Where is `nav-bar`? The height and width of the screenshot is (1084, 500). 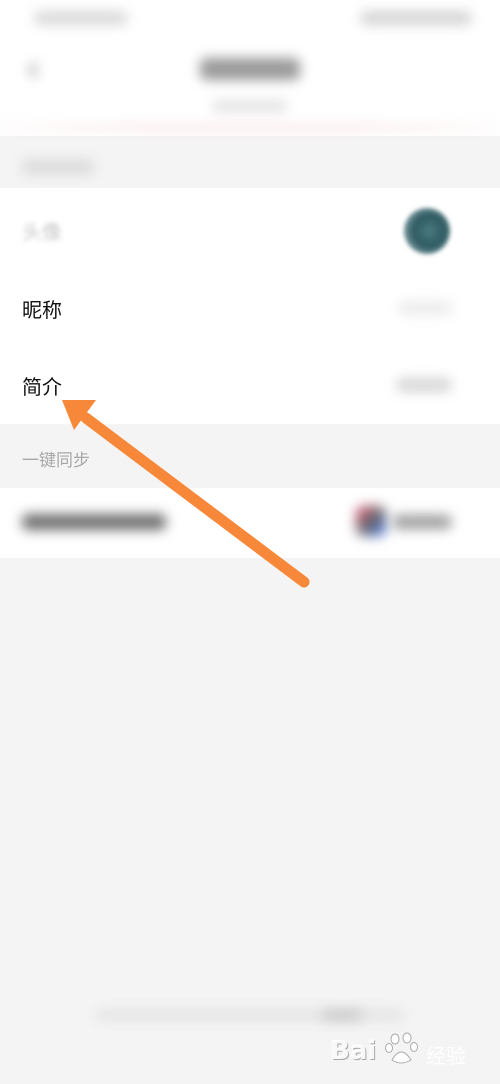
nav-bar is located at coordinates (250, 88).